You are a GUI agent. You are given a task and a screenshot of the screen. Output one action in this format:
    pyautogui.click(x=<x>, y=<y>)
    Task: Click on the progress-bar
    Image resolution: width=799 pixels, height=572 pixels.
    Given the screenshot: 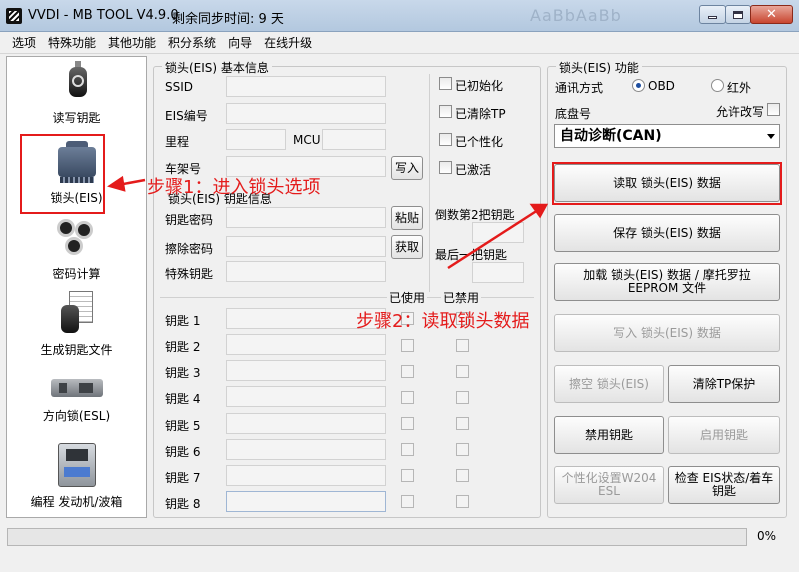 What is the action you would take?
    pyautogui.click(x=377, y=537)
    